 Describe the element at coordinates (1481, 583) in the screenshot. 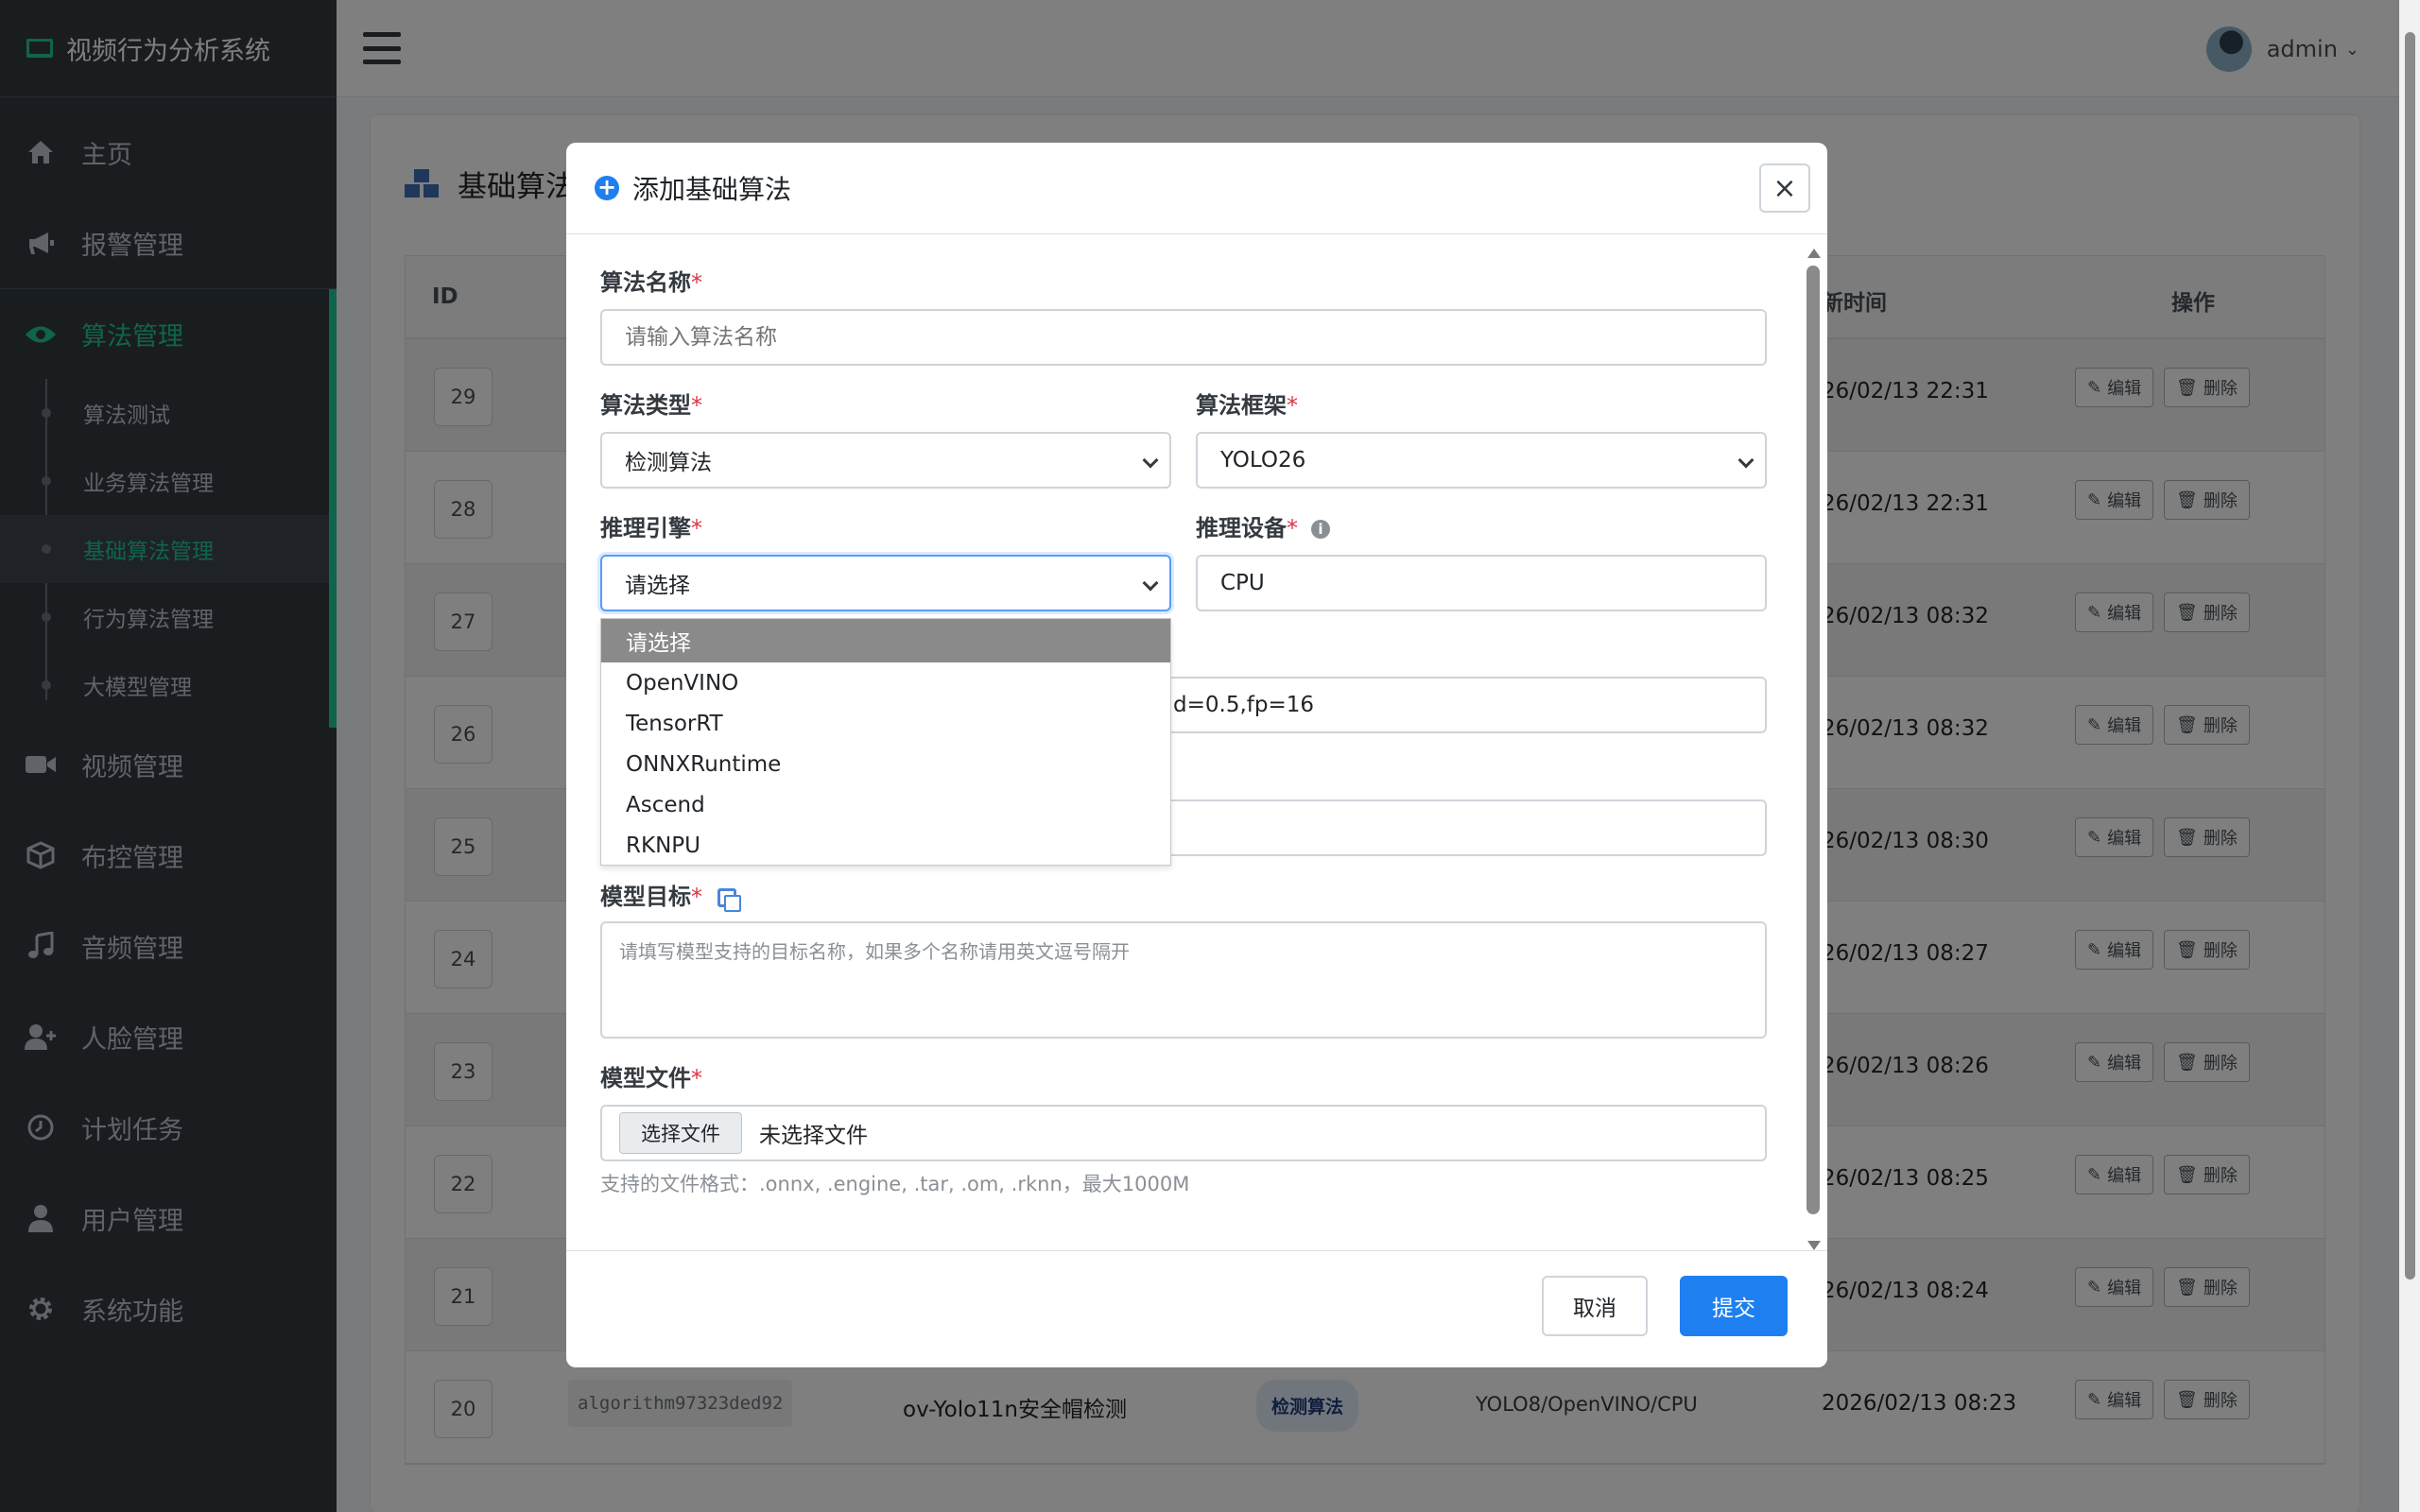

I see `inference-device-input: CPU` at that location.